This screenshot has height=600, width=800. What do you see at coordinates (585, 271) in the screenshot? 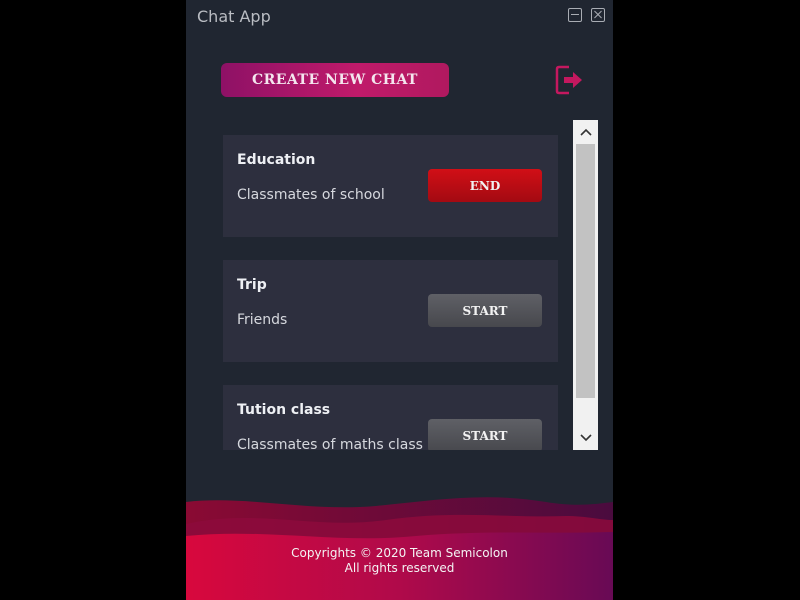
I see `scrollbar-thumb` at bounding box center [585, 271].